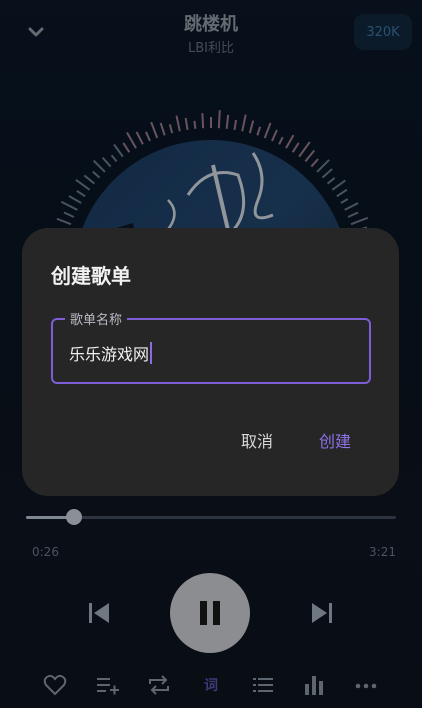 This screenshot has width=422, height=708. Describe the element at coordinates (55, 685) in the screenshot. I see `heart-icon` at that location.